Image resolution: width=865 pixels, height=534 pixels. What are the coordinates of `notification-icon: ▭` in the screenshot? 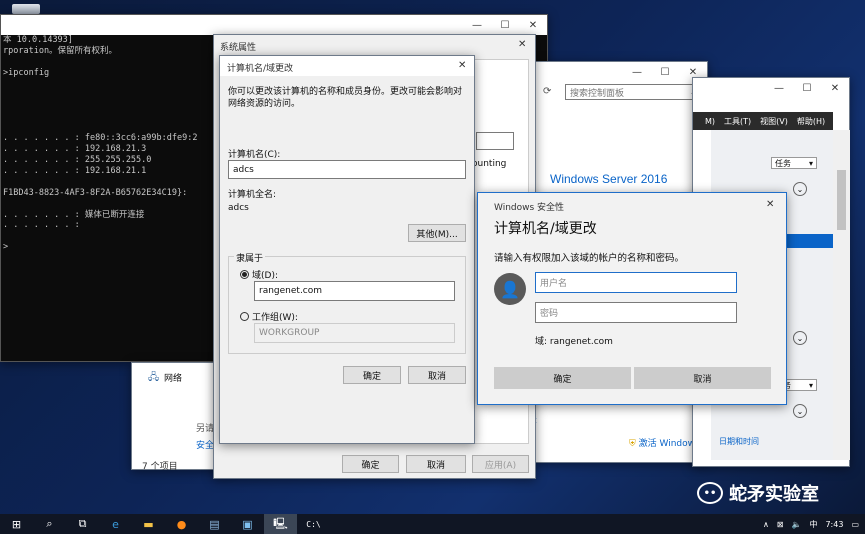 It's located at (855, 524).